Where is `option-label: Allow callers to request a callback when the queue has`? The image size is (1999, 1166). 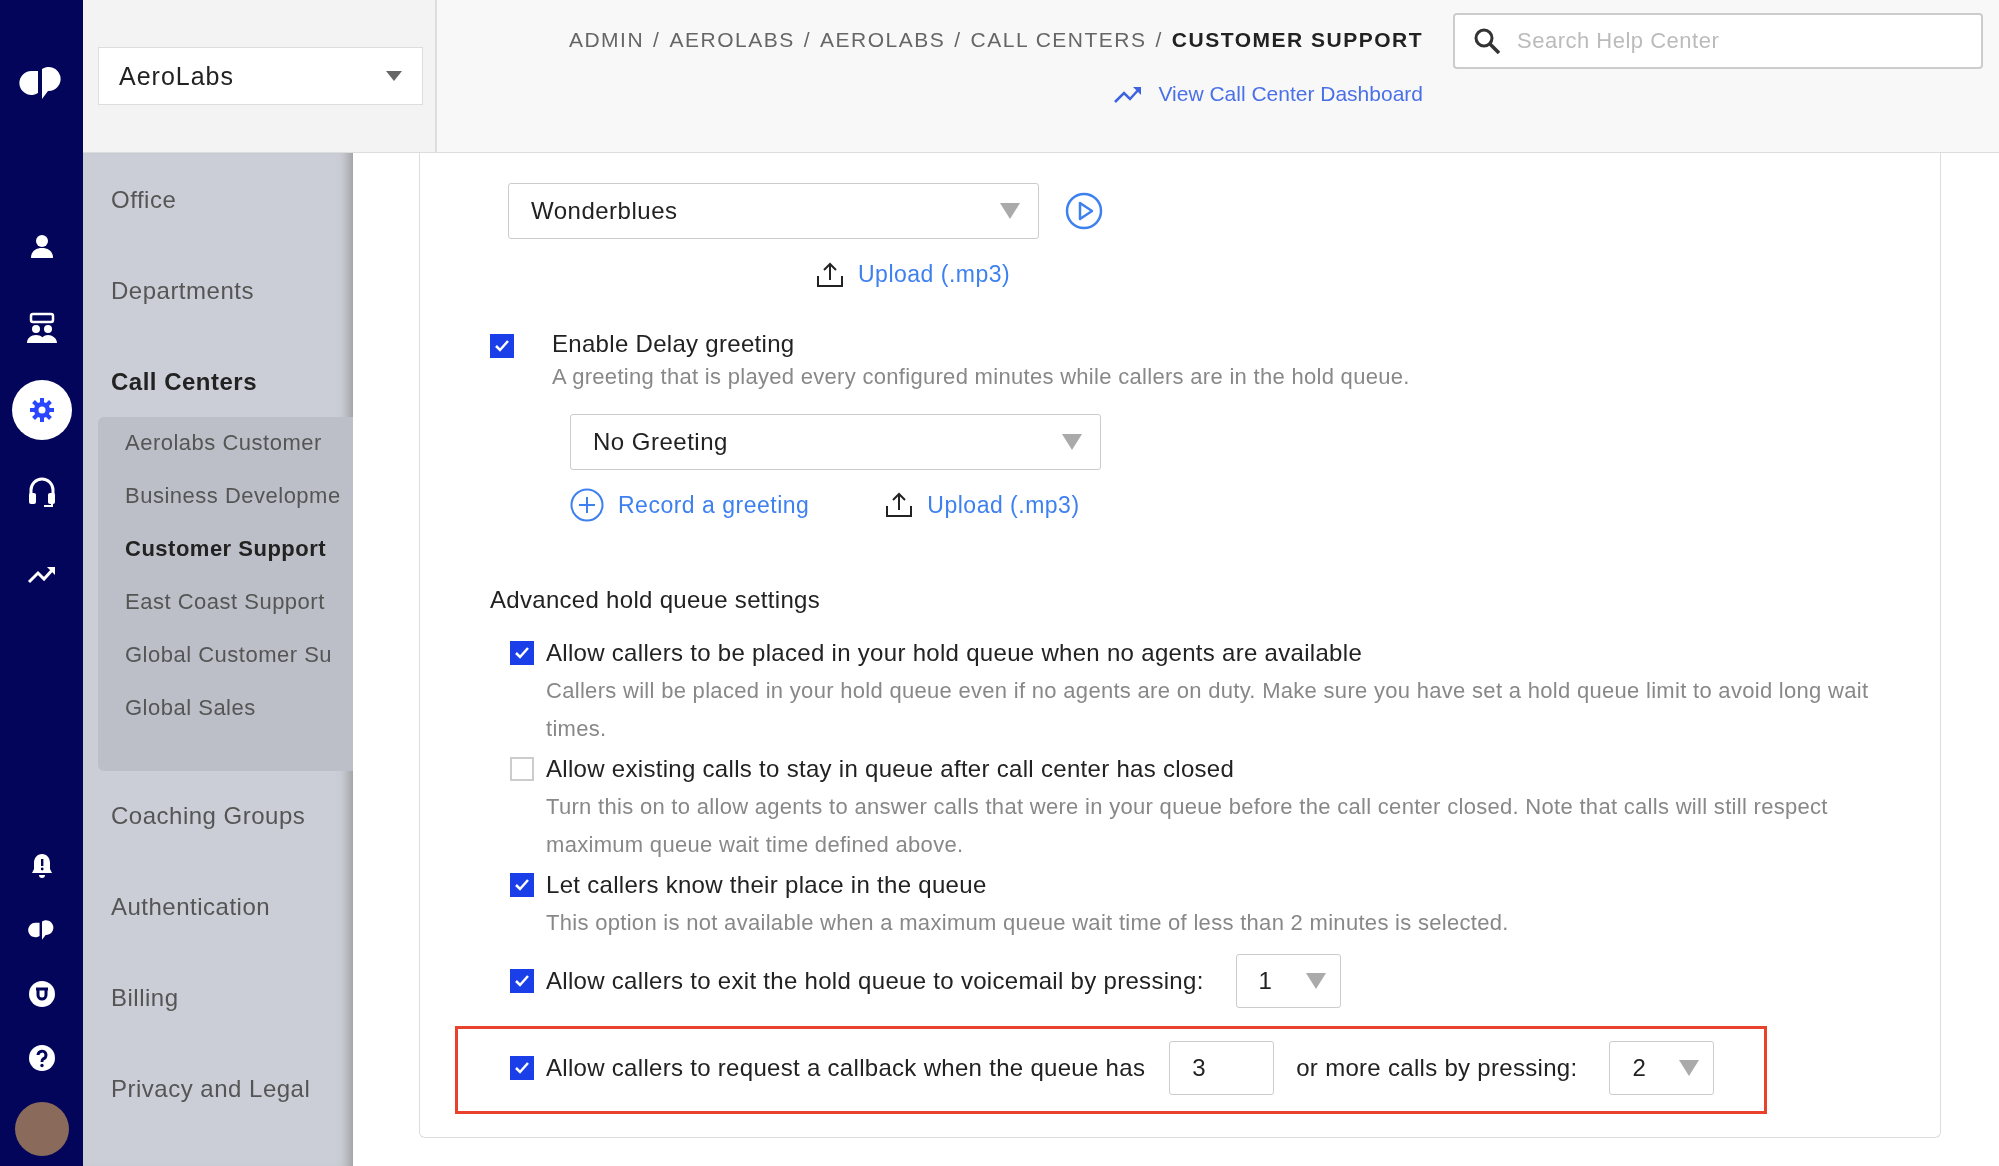
option-label: Allow callers to request a callback when the queue has is located at coordinates (846, 1068).